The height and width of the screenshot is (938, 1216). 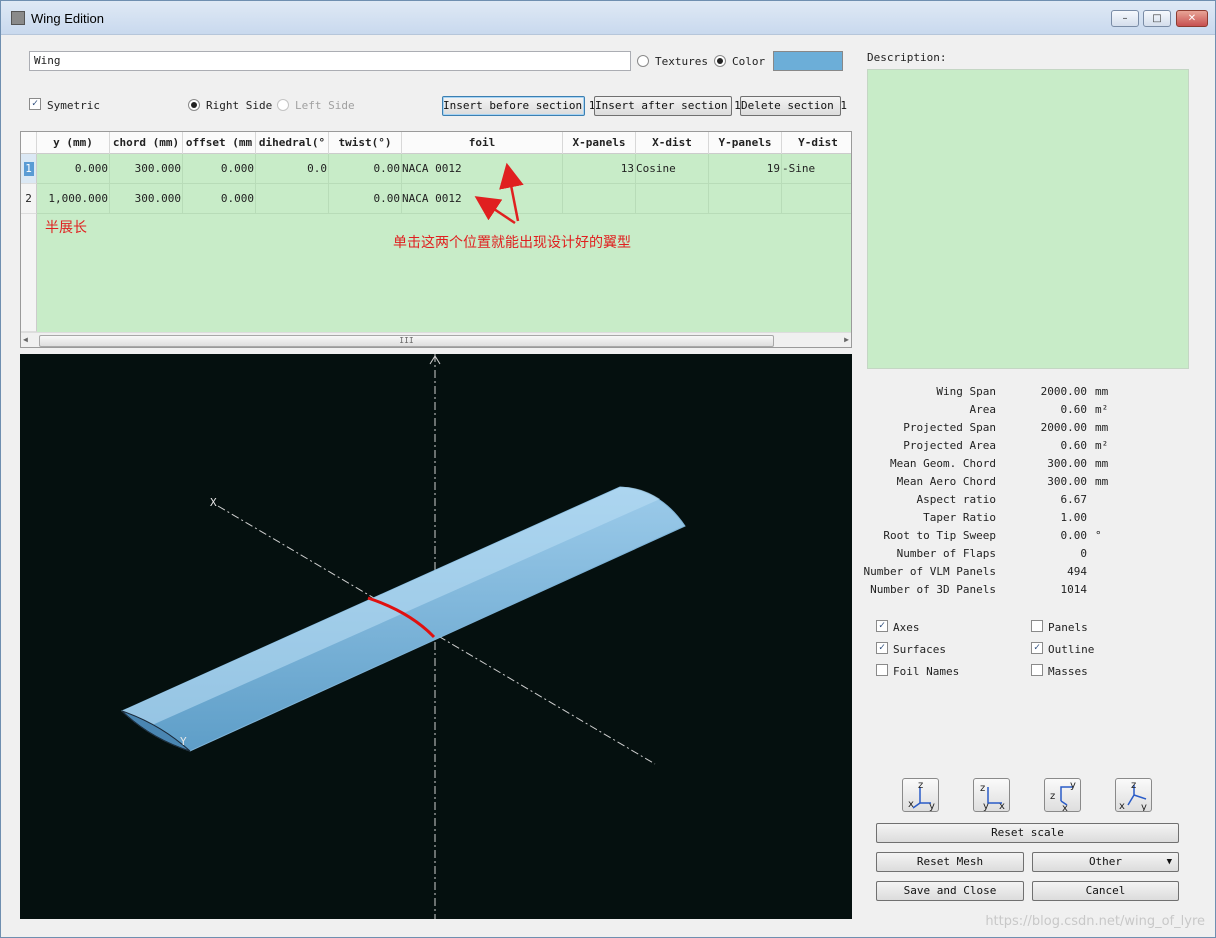 I want to click on cancel-button: Cancel, so click(x=1105, y=891).